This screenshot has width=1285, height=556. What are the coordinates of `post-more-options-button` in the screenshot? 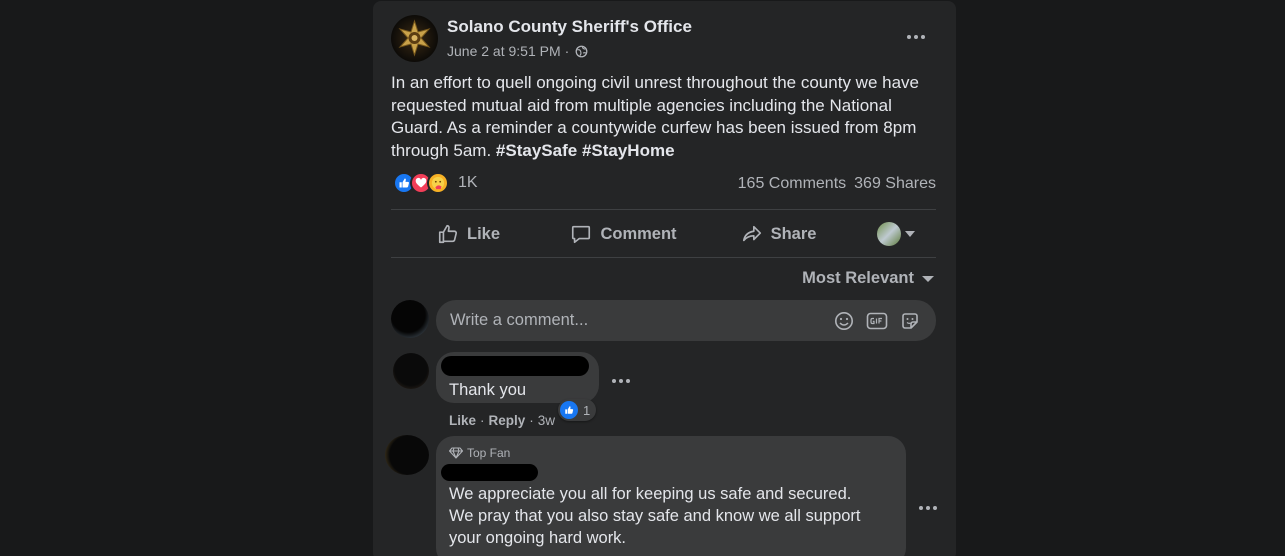 It's located at (916, 37).